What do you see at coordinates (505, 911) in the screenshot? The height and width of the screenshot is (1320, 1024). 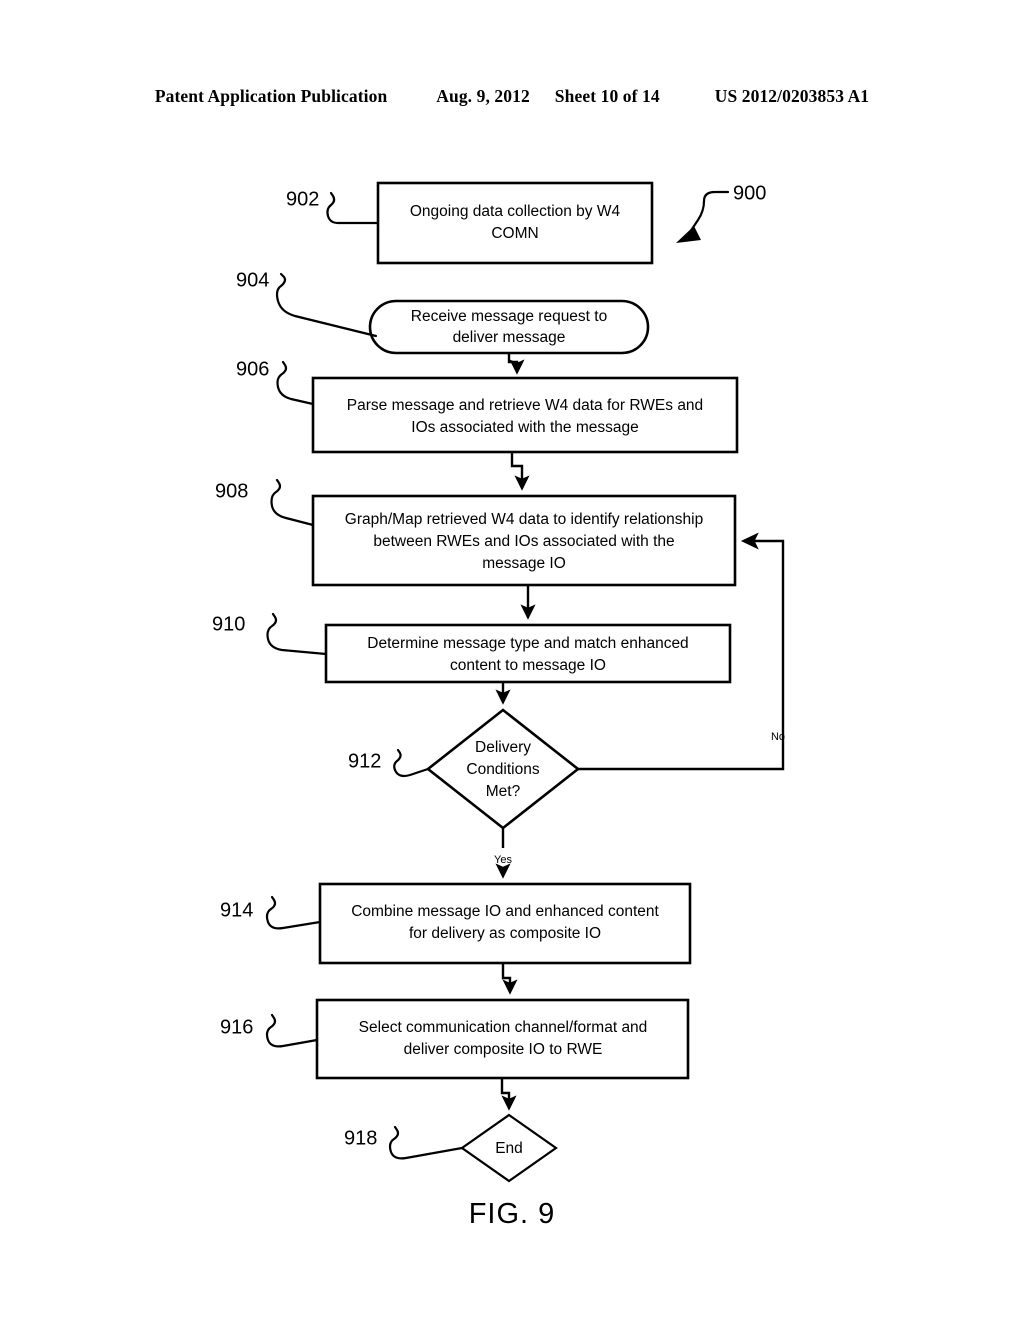 I see `node-914-line-1: Combine message IO and enhanced content` at bounding box center [505, 911].